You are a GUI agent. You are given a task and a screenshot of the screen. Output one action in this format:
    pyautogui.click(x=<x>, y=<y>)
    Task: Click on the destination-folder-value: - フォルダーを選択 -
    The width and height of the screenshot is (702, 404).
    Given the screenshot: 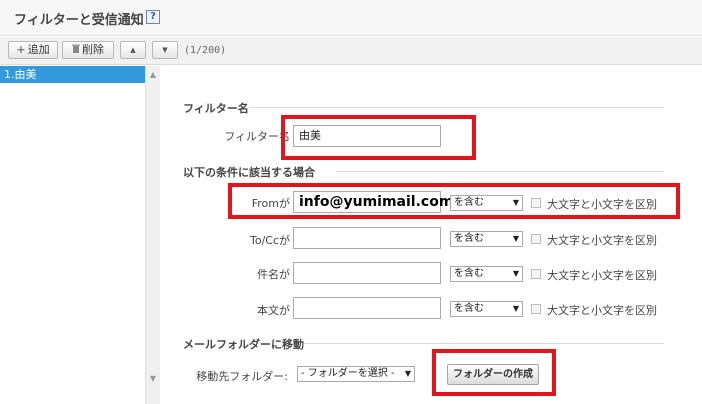 What is the action you would take?
    pyautogui.click(x=348, y=373)
    